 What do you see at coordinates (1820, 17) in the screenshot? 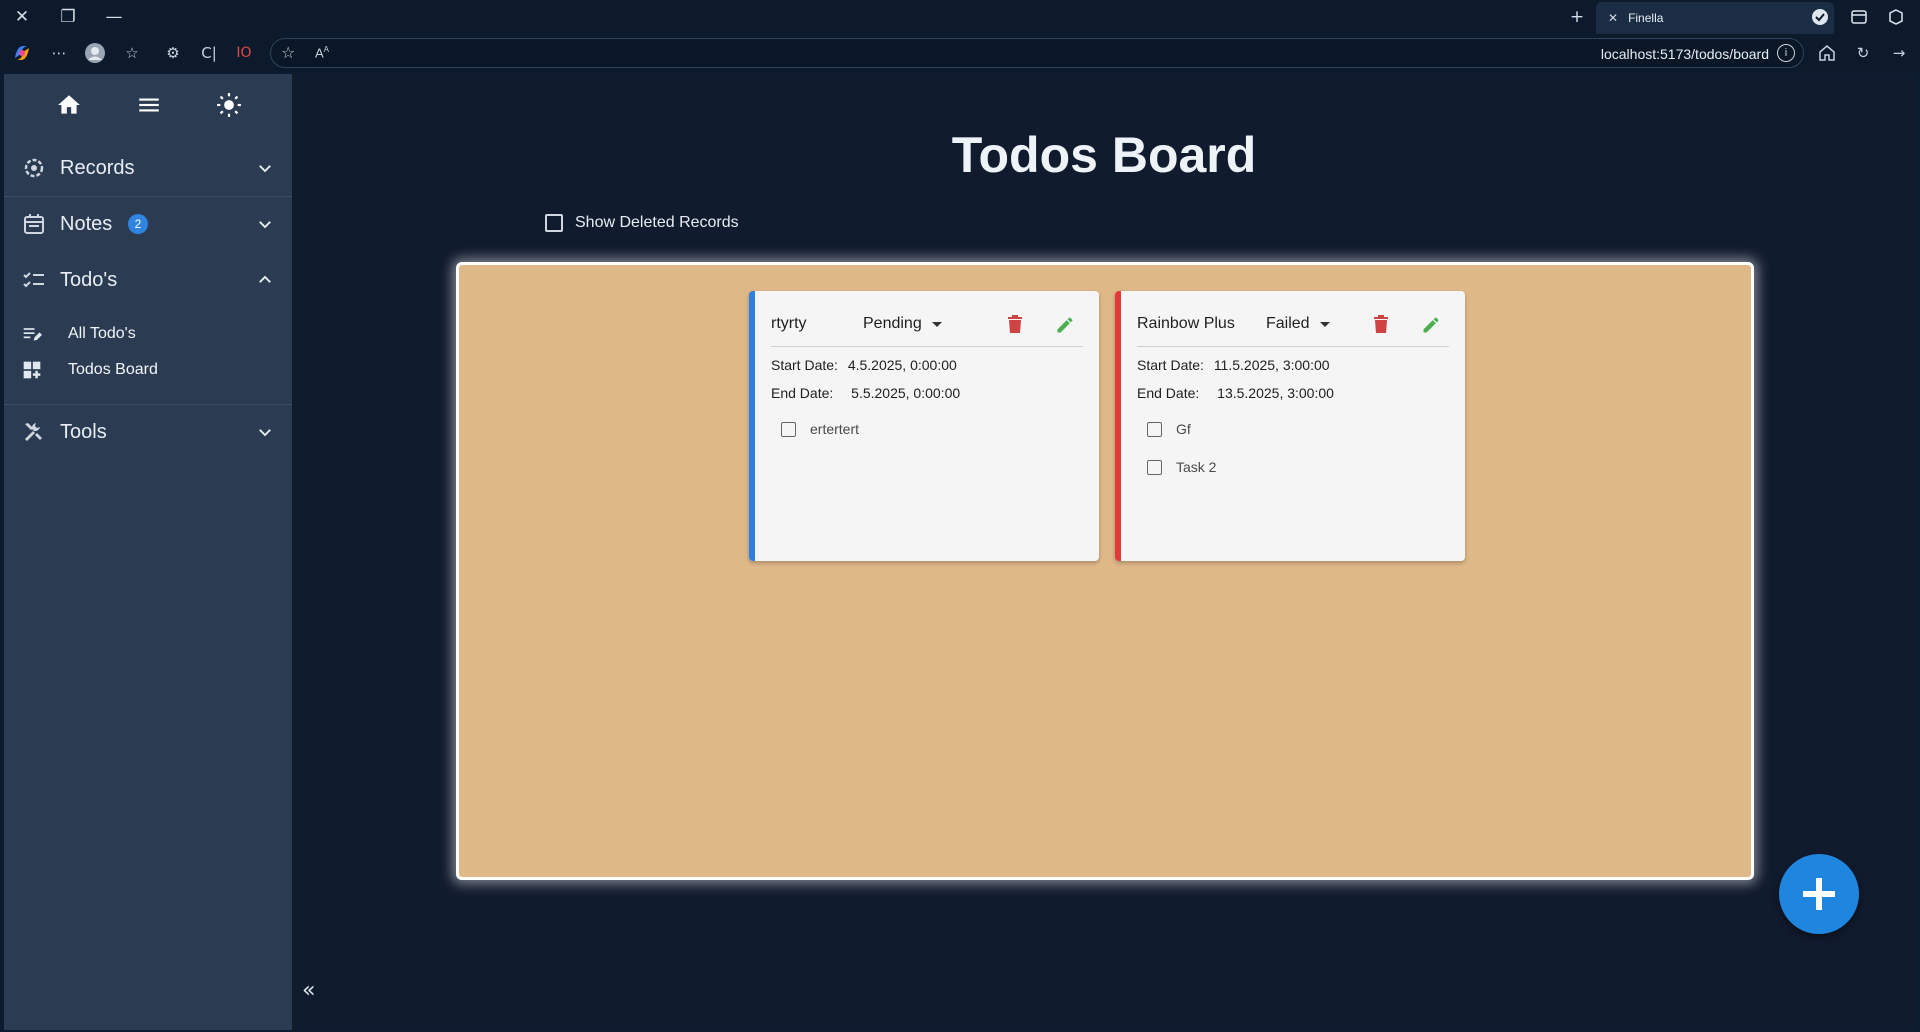
I see `vpn-icon` at bounding box center [1820, 17].